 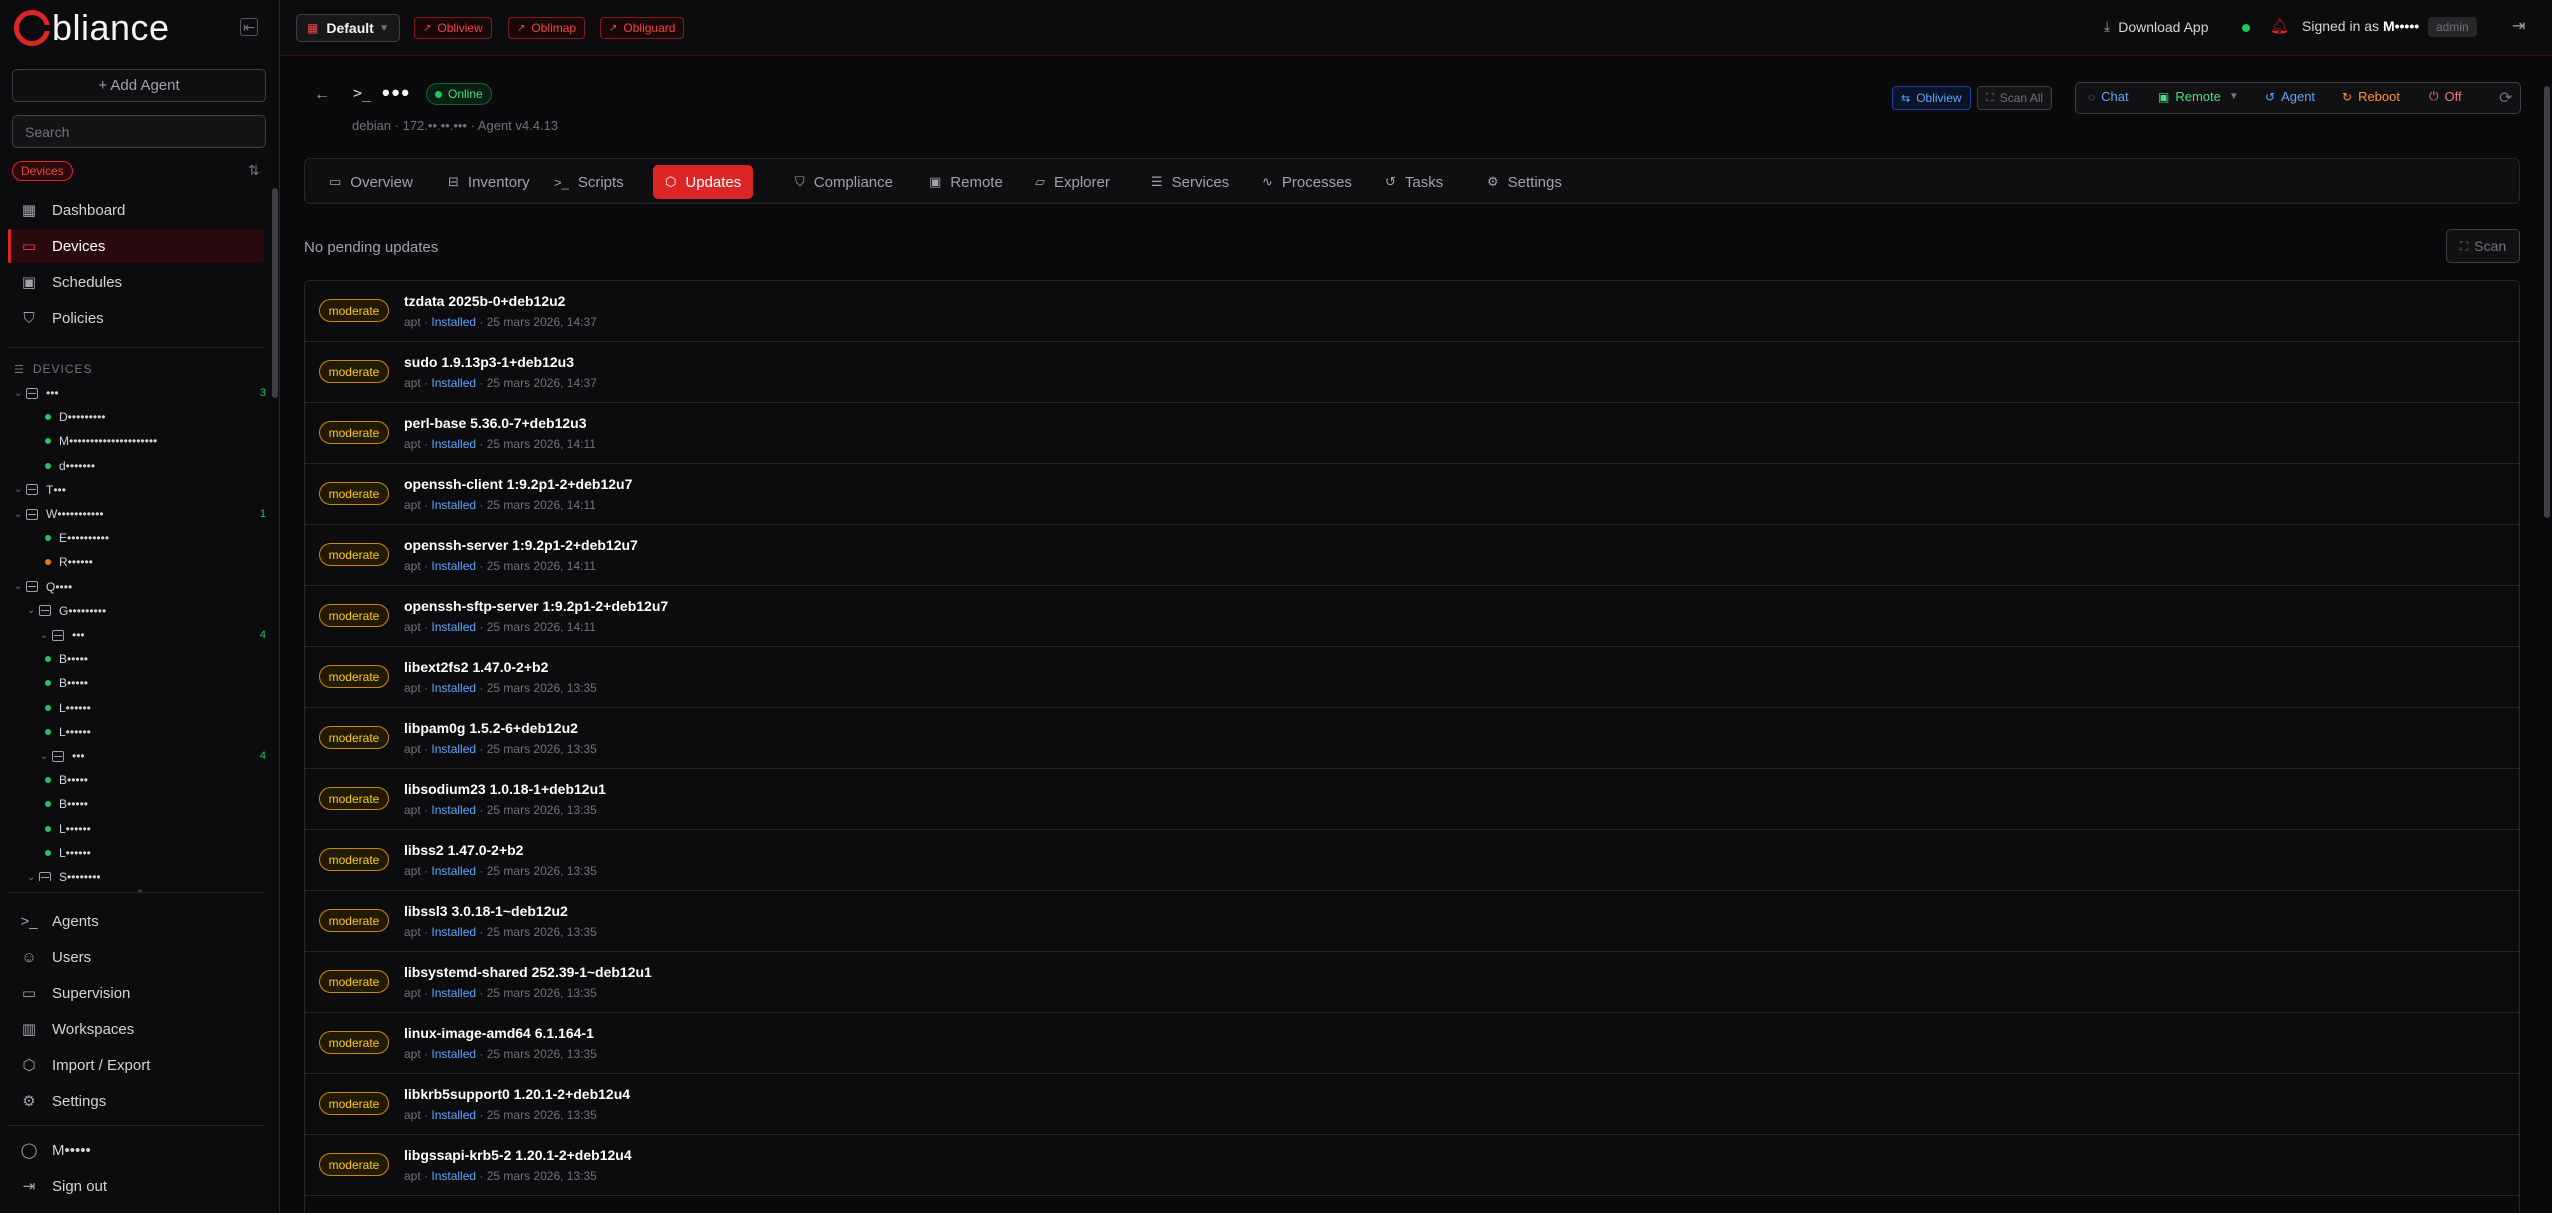 I want to click on sidebar-item-settings: ⚙ Settings, so click(x=136, y=1101).